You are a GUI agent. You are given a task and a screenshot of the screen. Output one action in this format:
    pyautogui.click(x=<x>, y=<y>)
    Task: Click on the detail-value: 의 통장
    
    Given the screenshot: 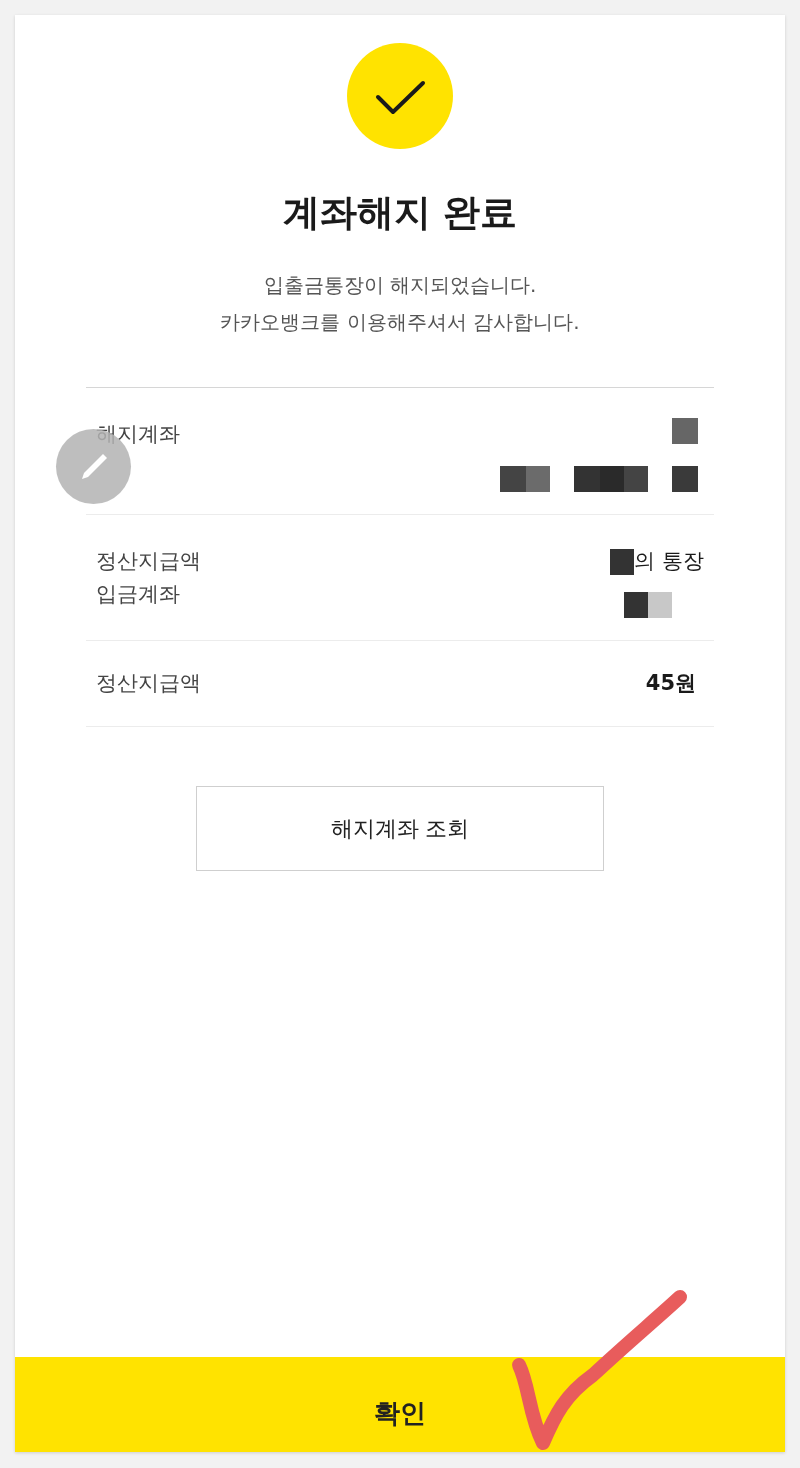 What is the action you would take?
    pyautogui.click(x=669, y=561)
    